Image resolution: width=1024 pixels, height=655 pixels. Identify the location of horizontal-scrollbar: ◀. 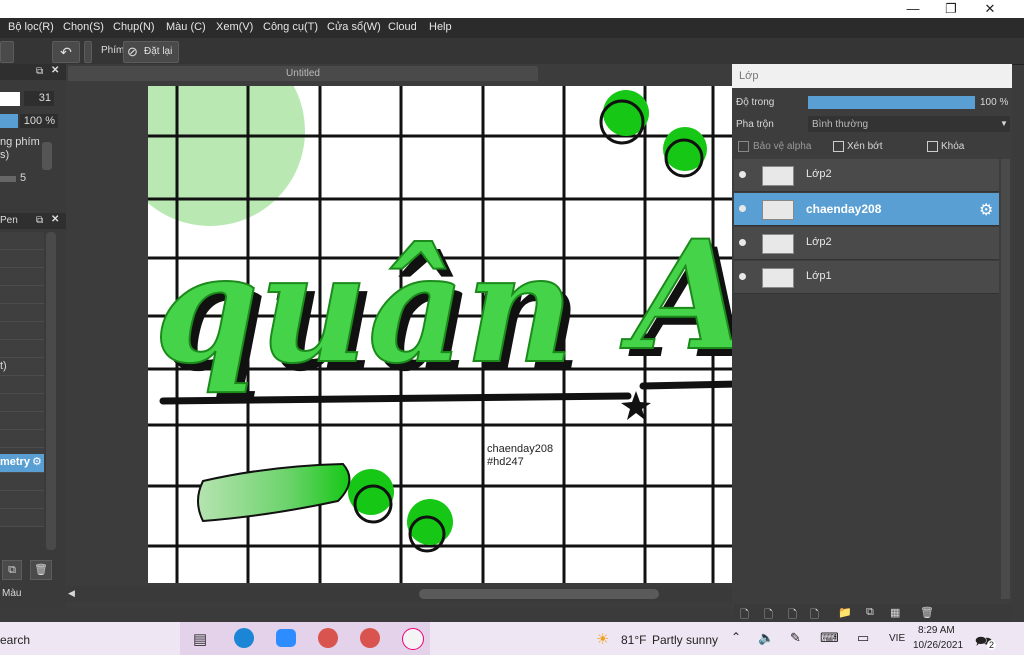
(399, 594).